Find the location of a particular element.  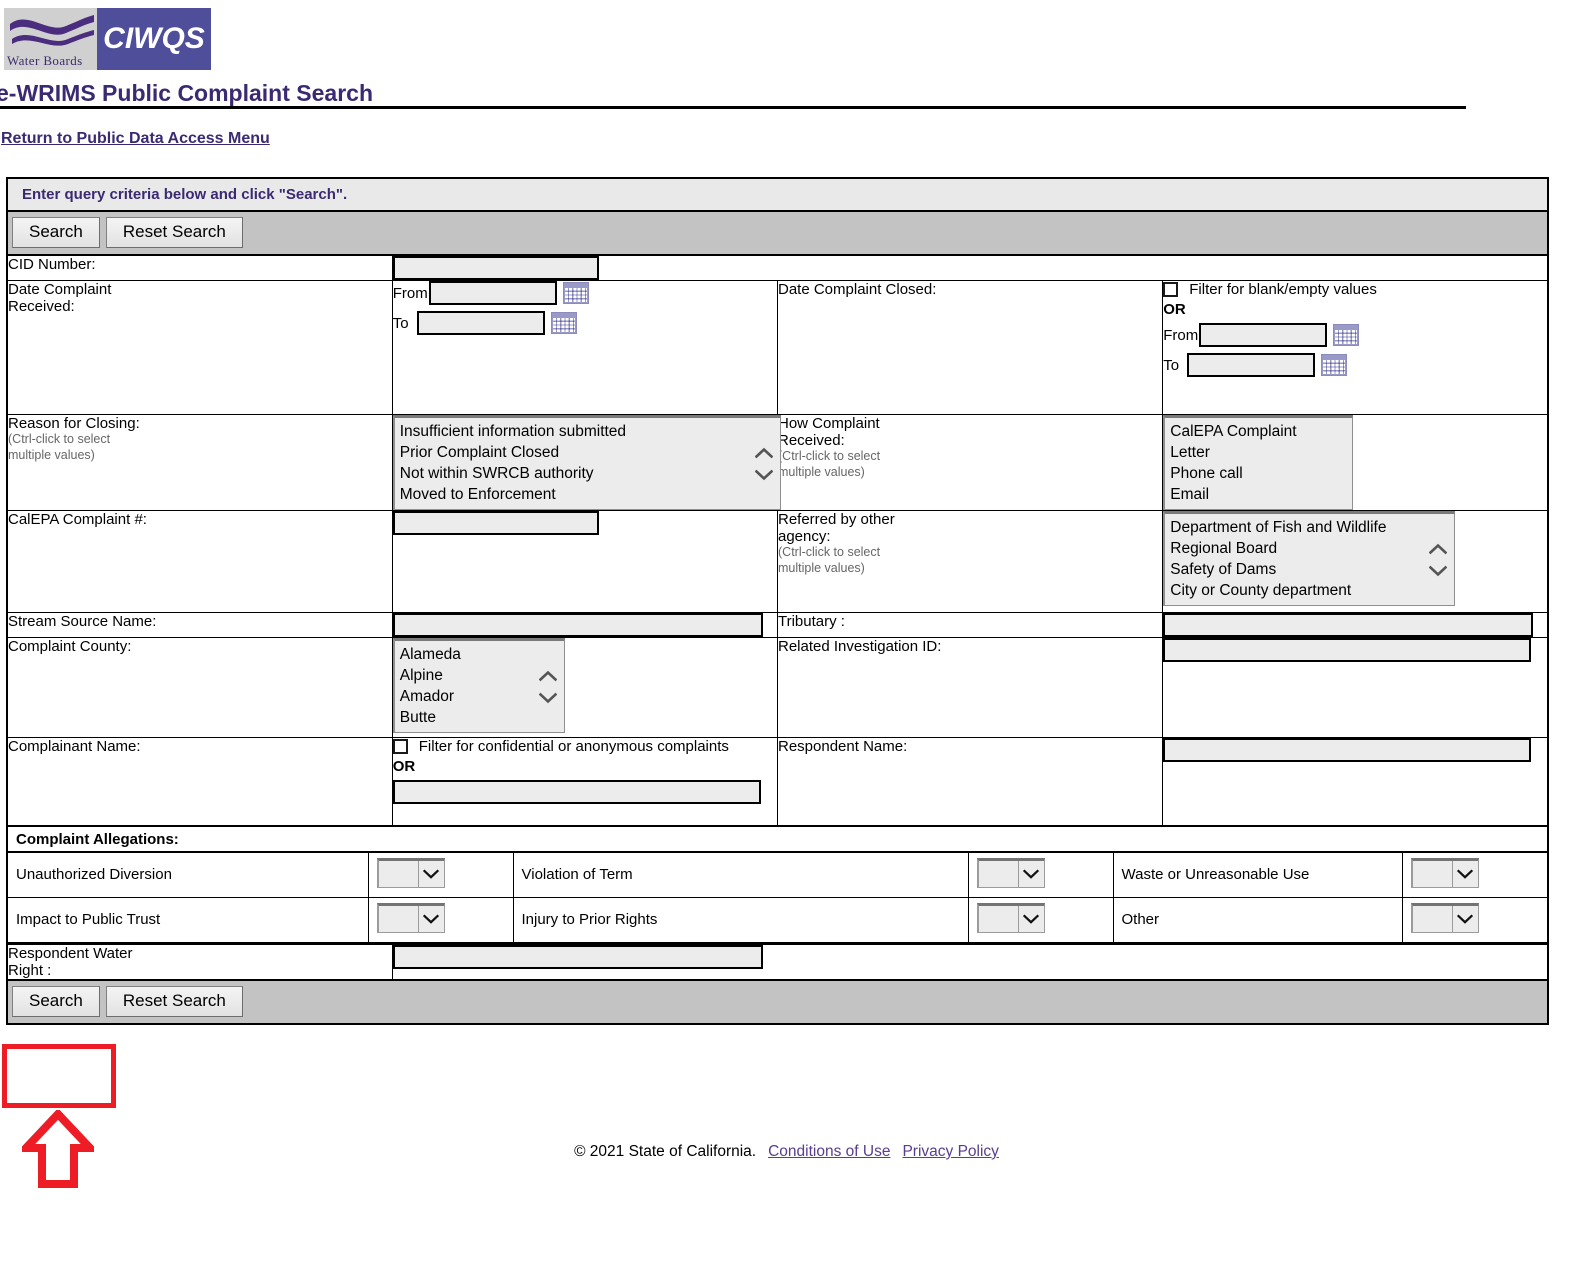

respondent-name-label: Respondent Name: is located at coordinates (970, 781).